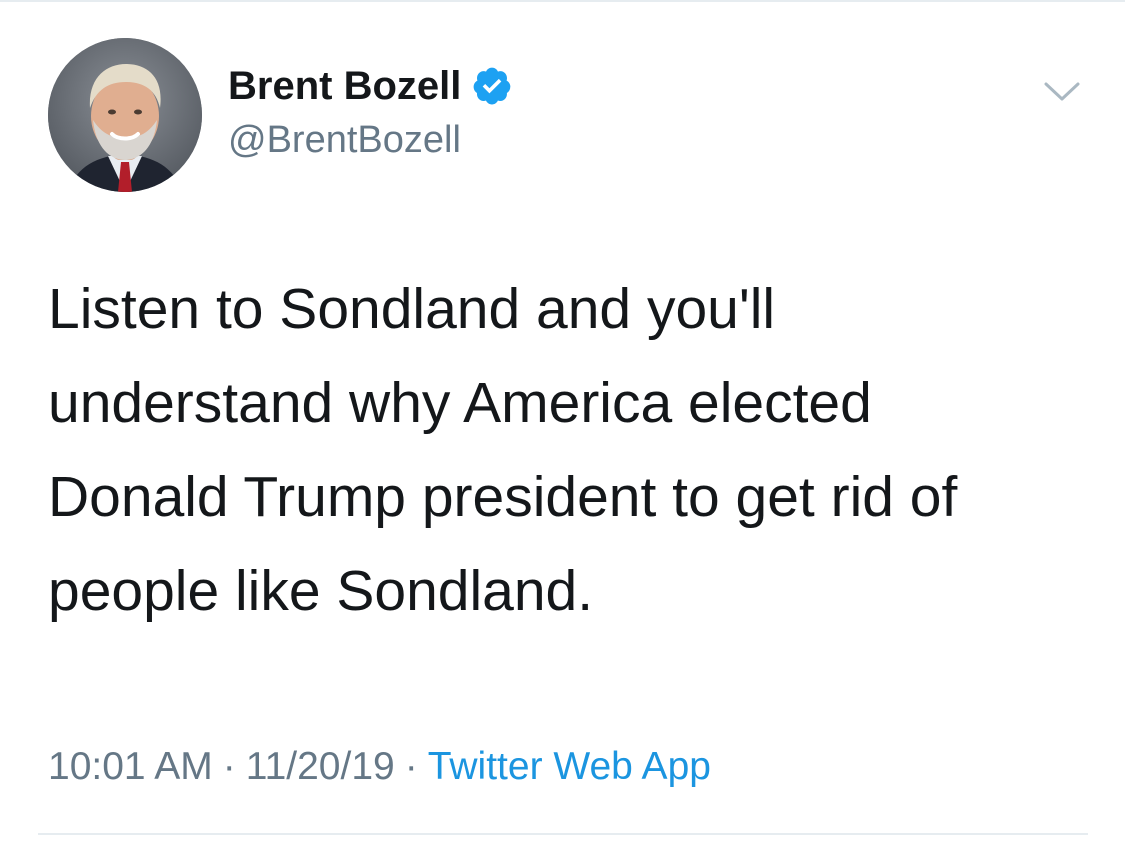 The height and width of the screenshot is (859, 1125). What do you see at coordinates (563, 834) in the screenshot?
I see `bottom-divider` at bounding box center [563, 834].